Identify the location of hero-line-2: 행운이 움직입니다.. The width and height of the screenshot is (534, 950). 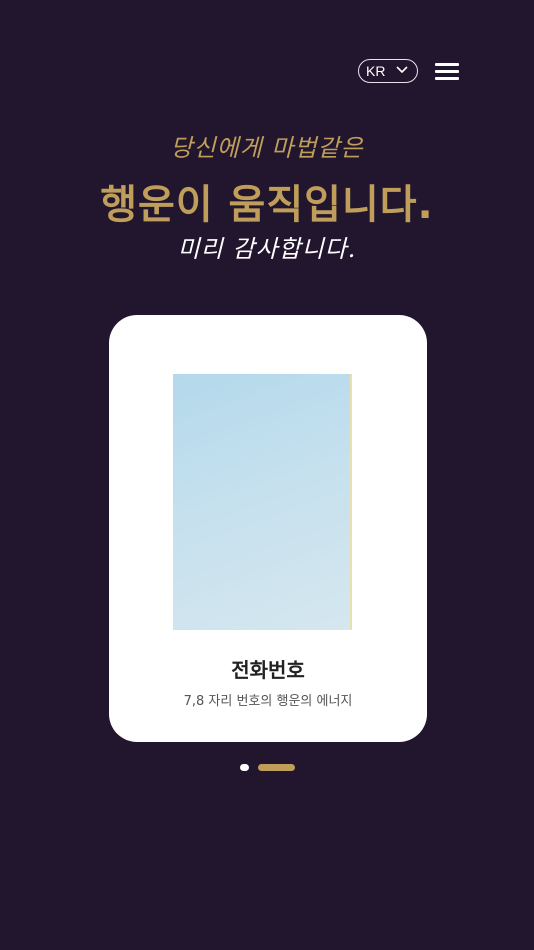
(267, 205).